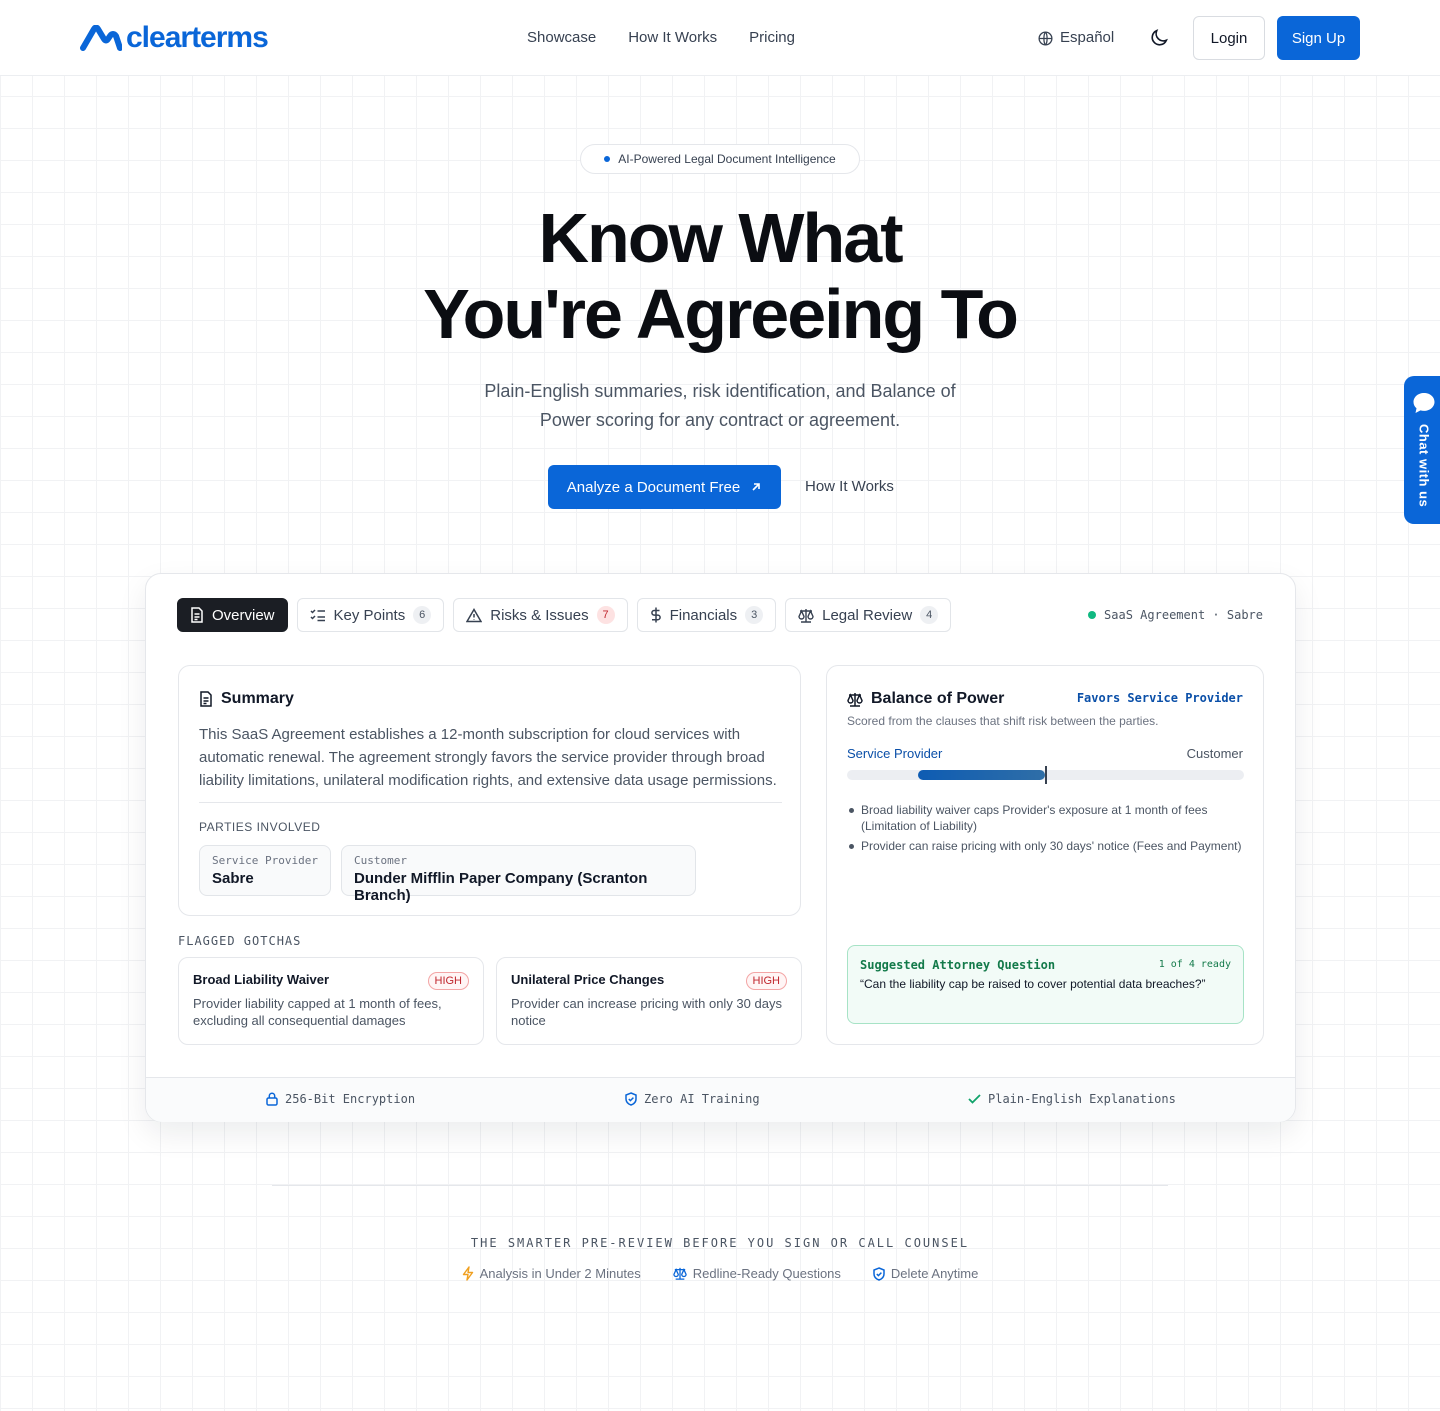 The height and width of the screenshot is (1411, 1440). I want to click on signup-button: Sign Up, so click(1318, 38).